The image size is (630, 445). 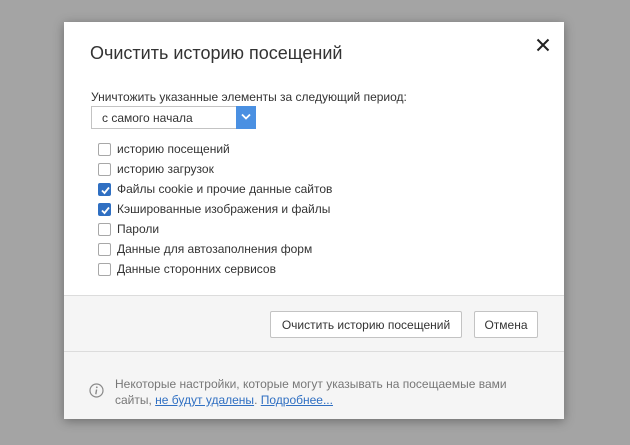 What do you see at coordinates (147, 118) in the screenshot?
I see `period-select-value: с самого начала` at bounding box center [147, 118].